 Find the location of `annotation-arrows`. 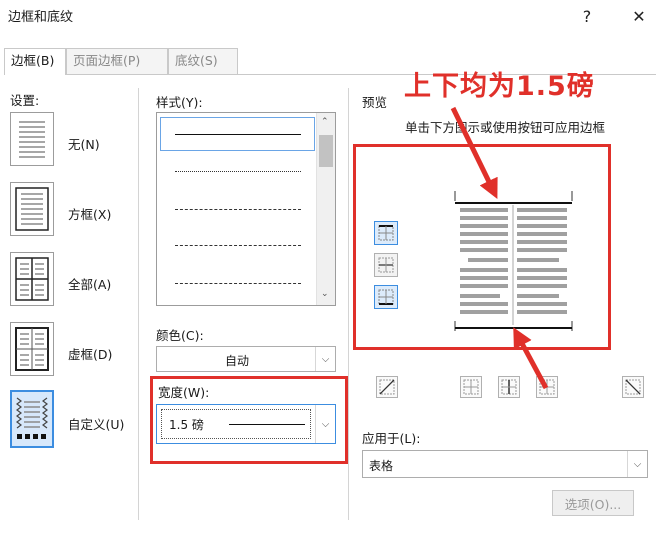

annotation-arrows is located at coordinates (499, 248).